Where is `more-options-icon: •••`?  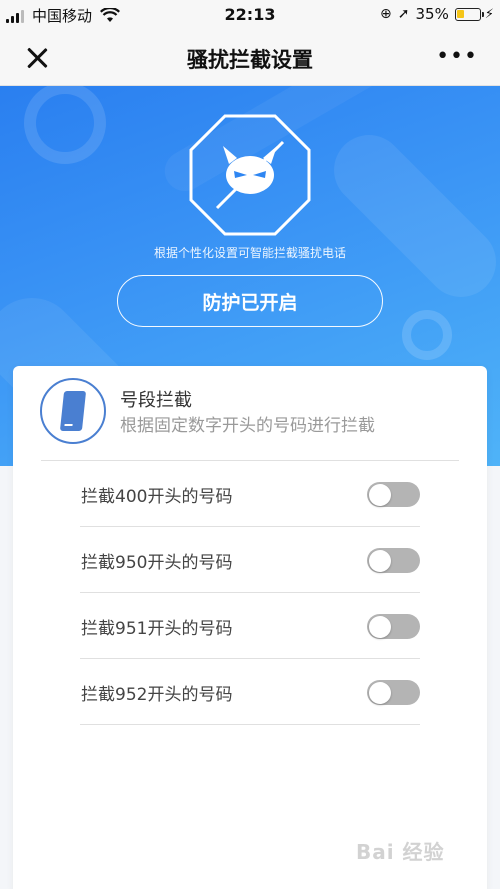 more-options-icon: ••• is located at coordinates (457, 56).